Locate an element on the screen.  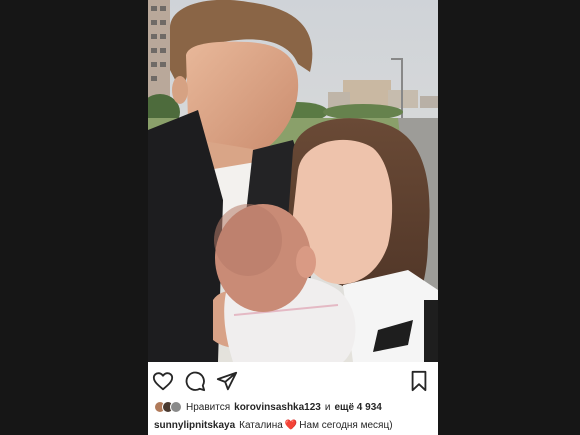
likes-user-link: korovinsashka123 is located at coordinates (277, 407).